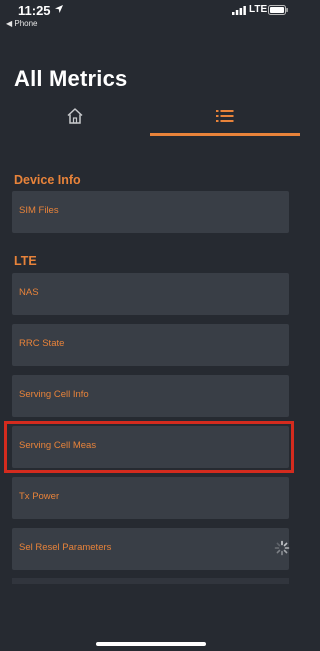 This screenshot has height=651, width=320. I want to click on list-item-partial, so click(150, 581).